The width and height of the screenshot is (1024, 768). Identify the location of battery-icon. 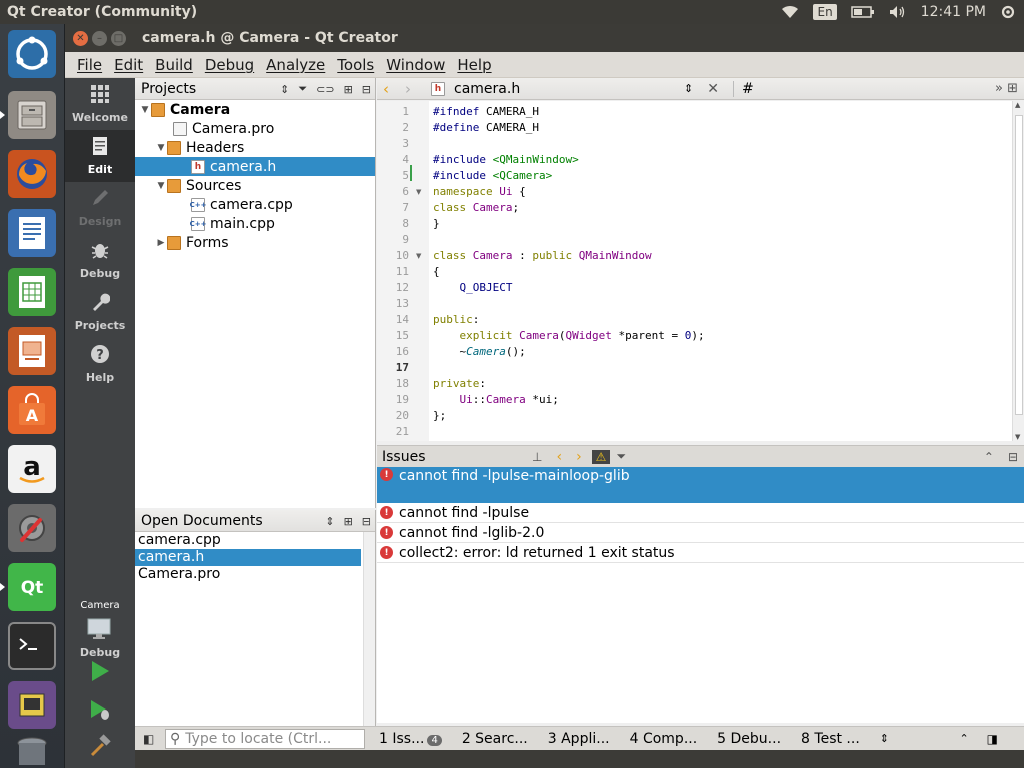
(862, 12).